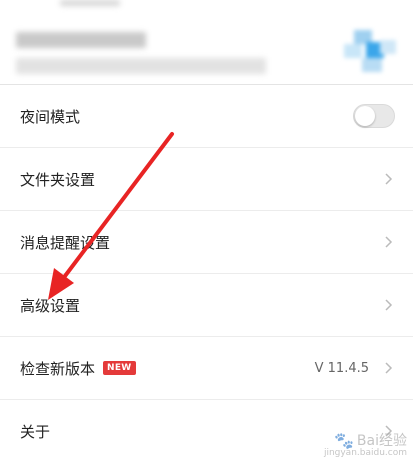 This screenshot has height=460, width=413. I want to click on about-label: 关于, so click(35, 431).